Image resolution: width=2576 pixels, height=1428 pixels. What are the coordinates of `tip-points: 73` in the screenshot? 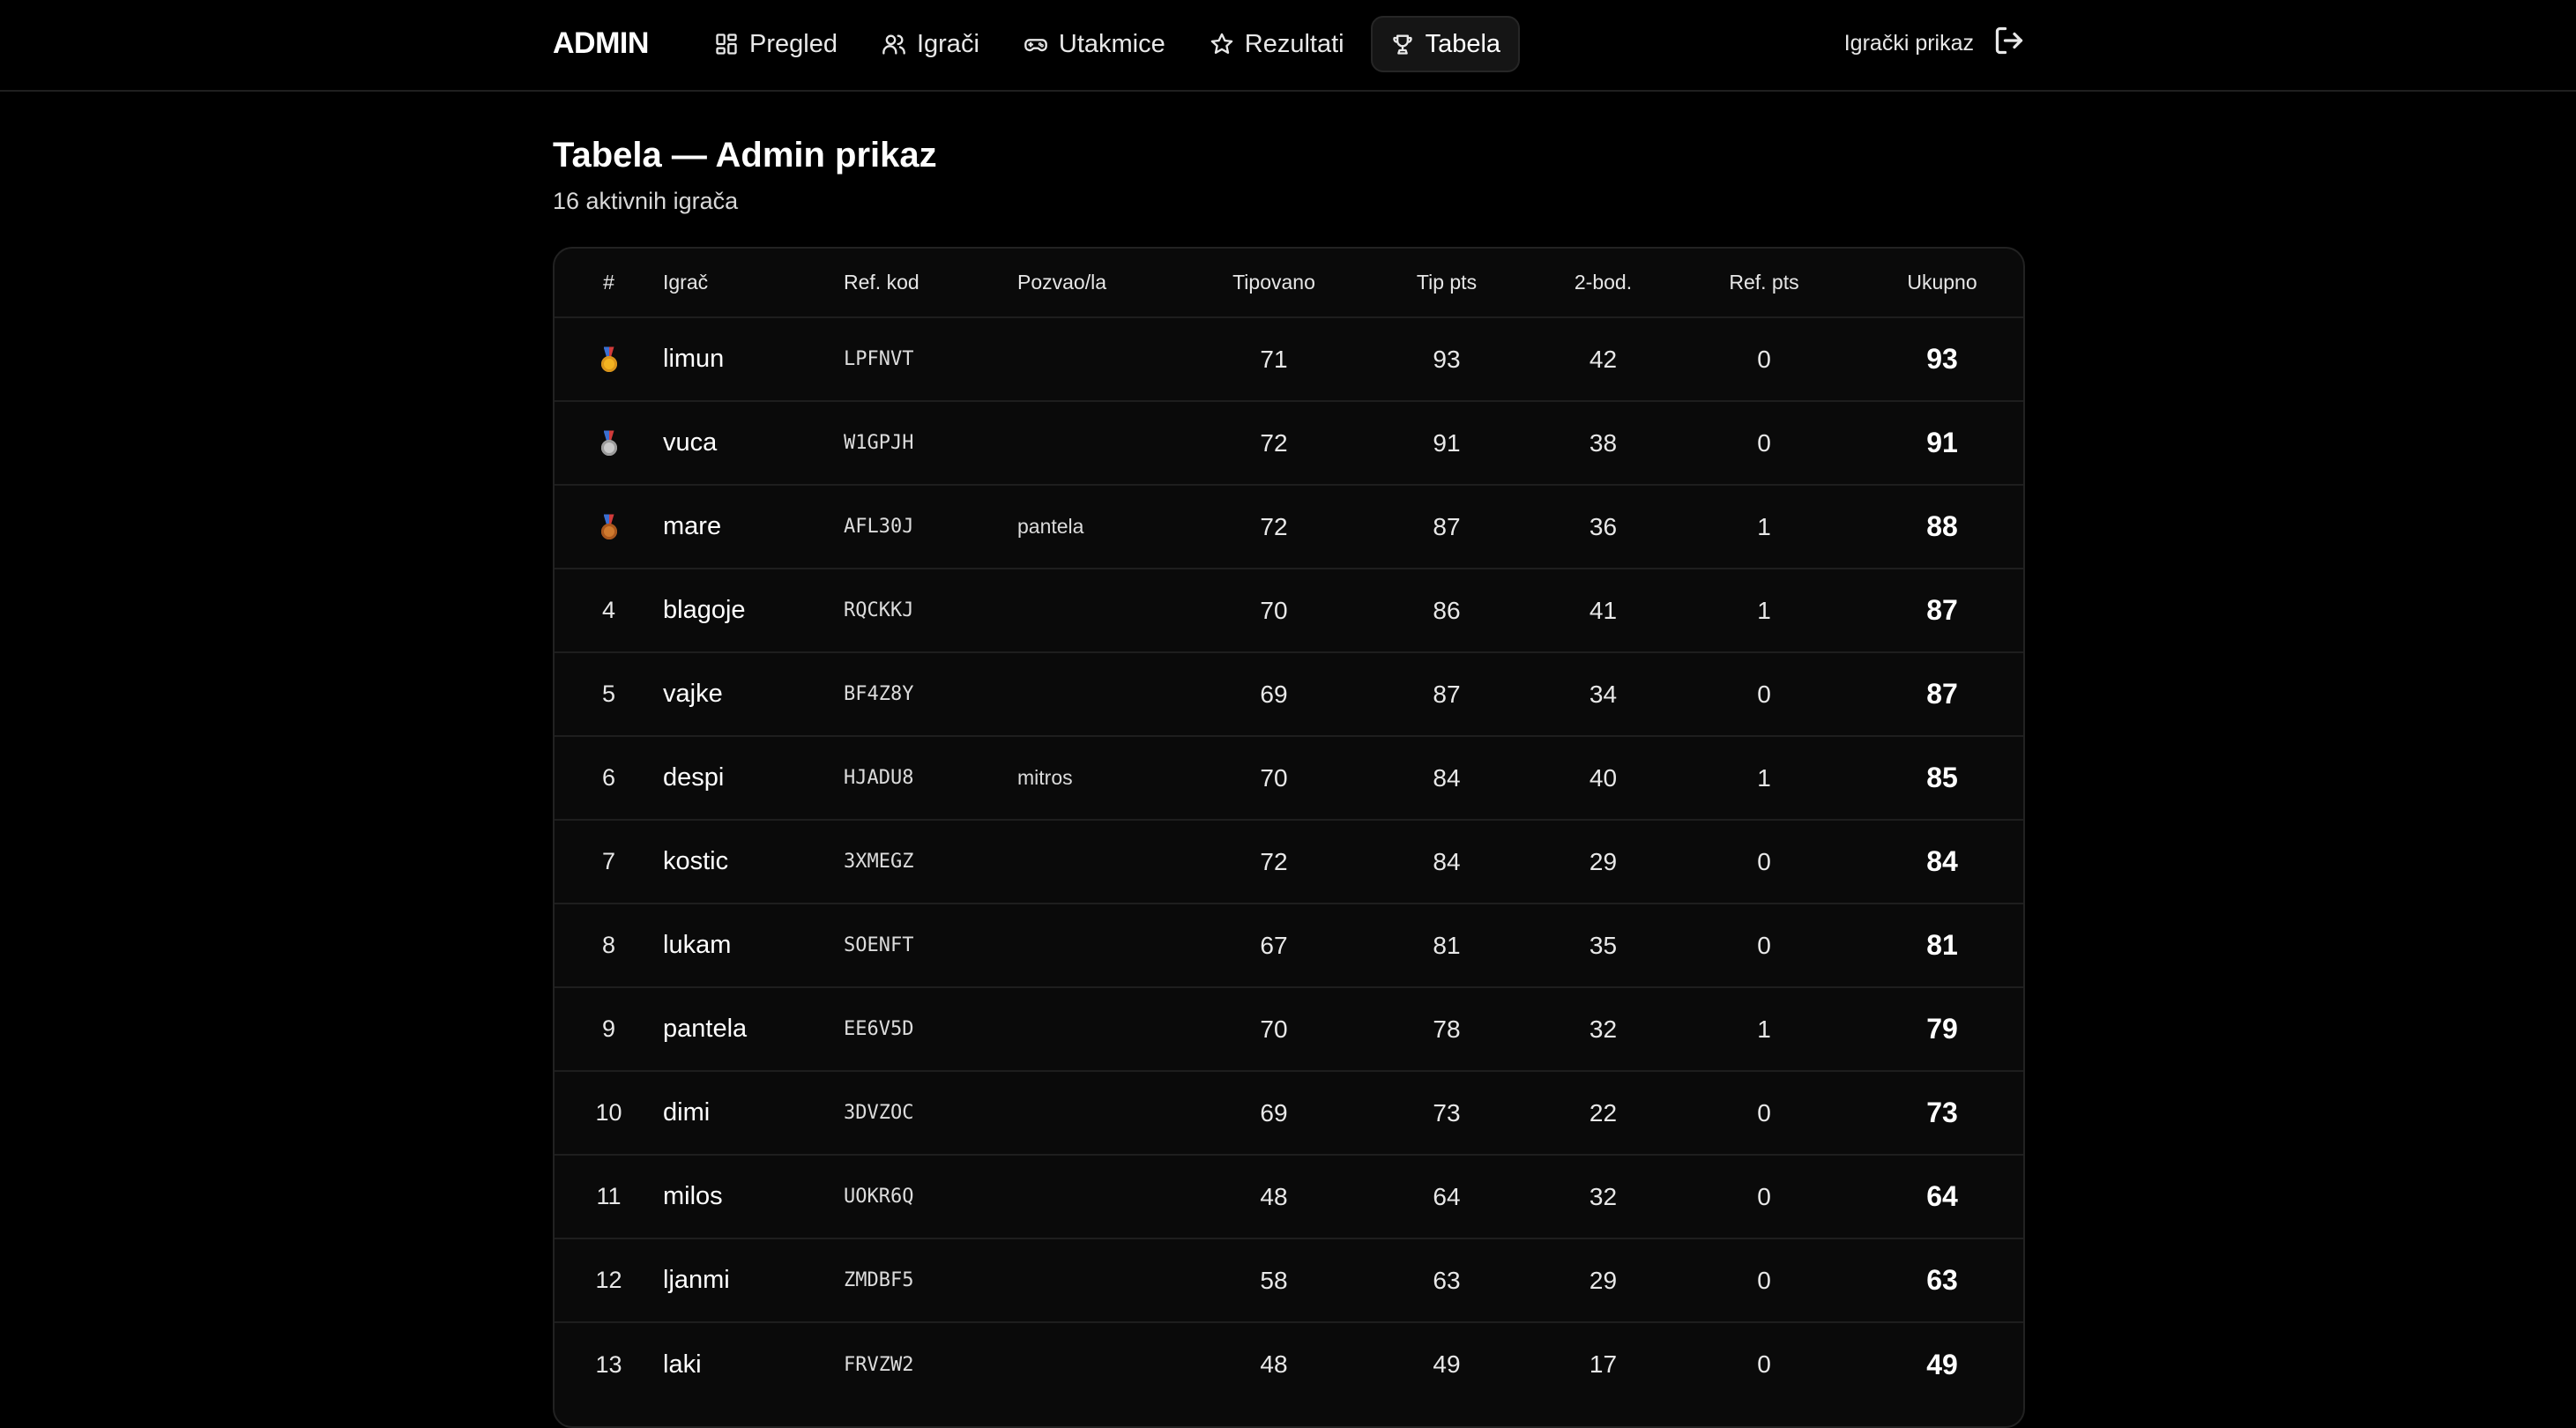 It's located at (1447, 1112).